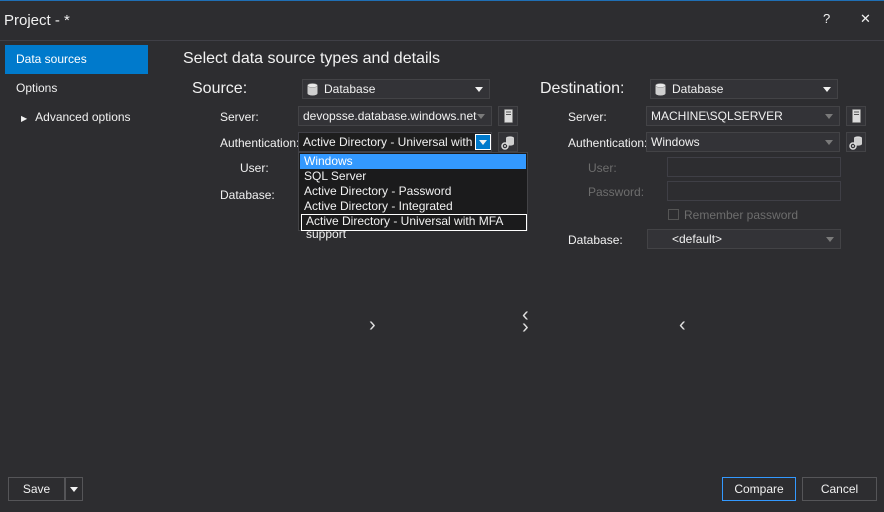 This screenshot has width=884, height=512. What do you see at coordinates (616, 192) in the screenshot?
I see `destination-password-label: Password:` at bounding box center [616, 192].